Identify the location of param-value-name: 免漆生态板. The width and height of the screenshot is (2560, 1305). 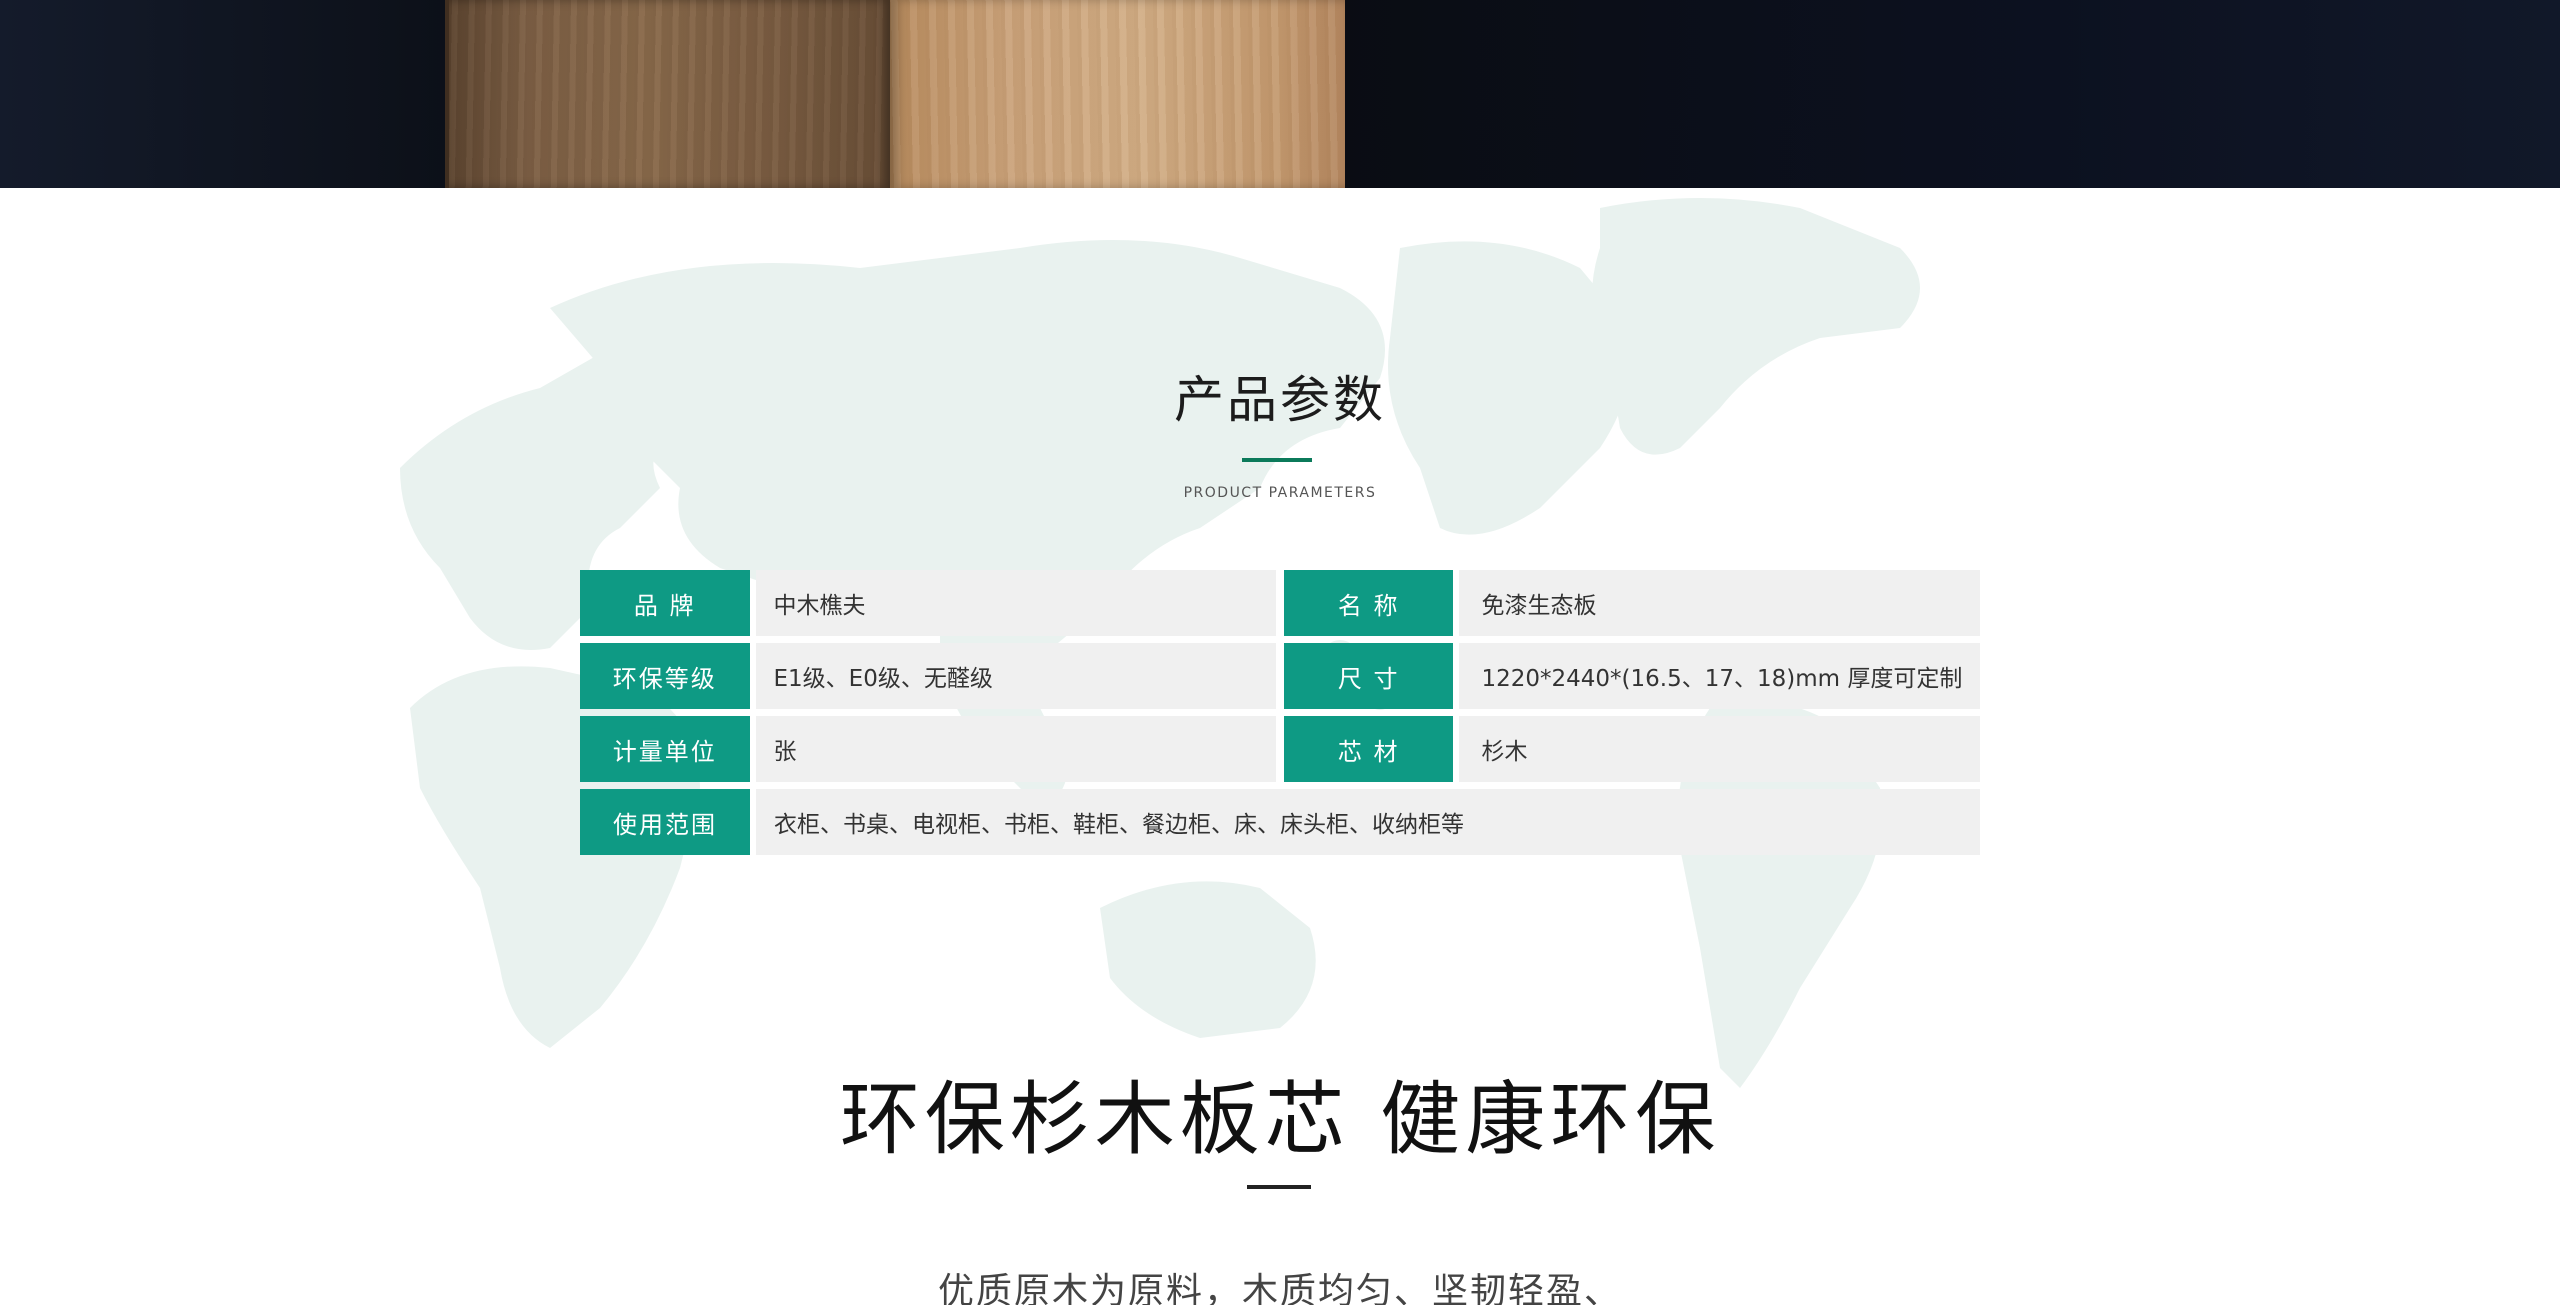
(1719, 603).